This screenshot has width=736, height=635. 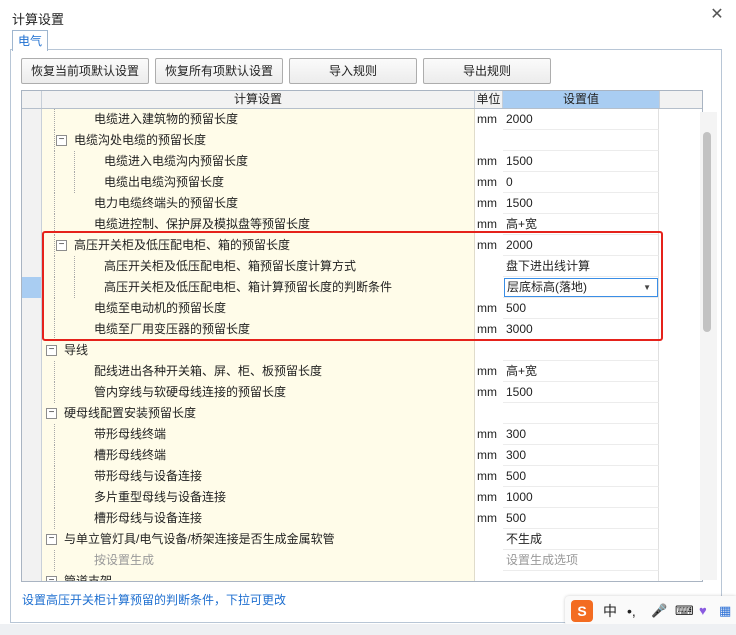 I want to click on setting-name-cell: − 与单立管灯具/电气设备/桥架连接是否生成金属软管, so click(x=264, y=540).